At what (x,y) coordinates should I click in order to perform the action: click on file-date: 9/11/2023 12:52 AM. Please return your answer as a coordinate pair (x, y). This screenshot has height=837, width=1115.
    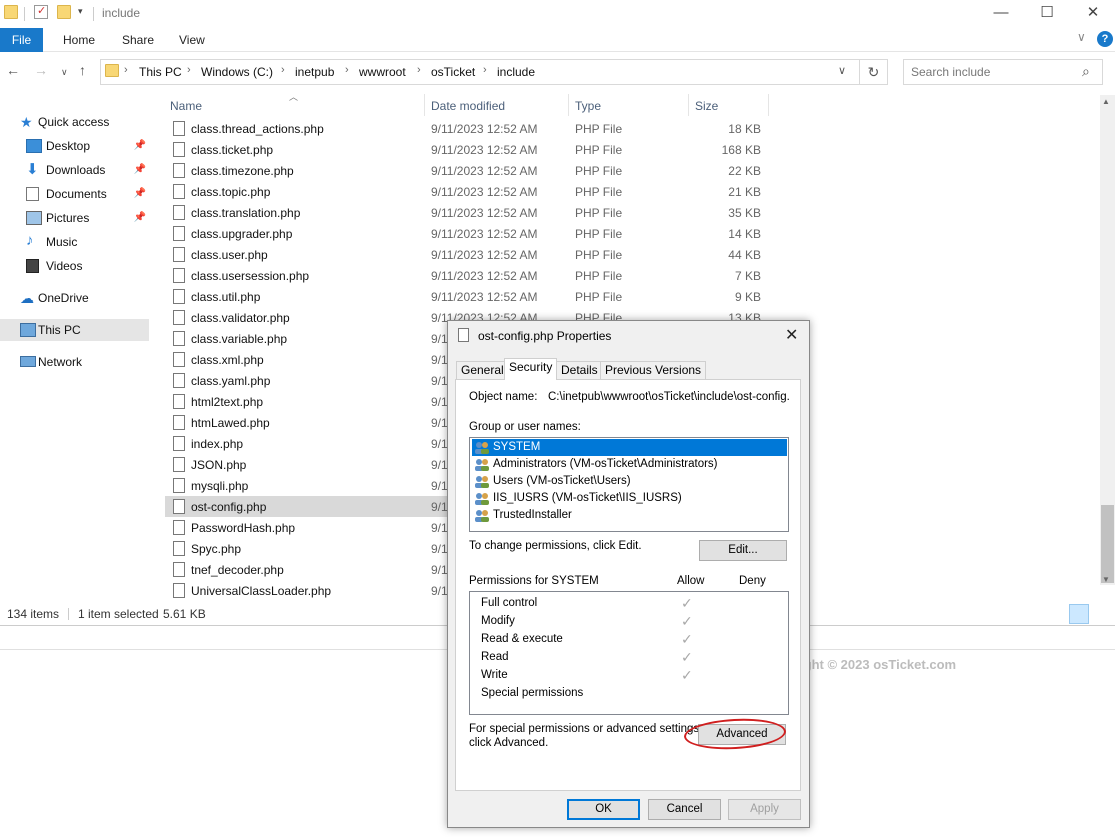
    Looking at the image, I should click on (484, 171).